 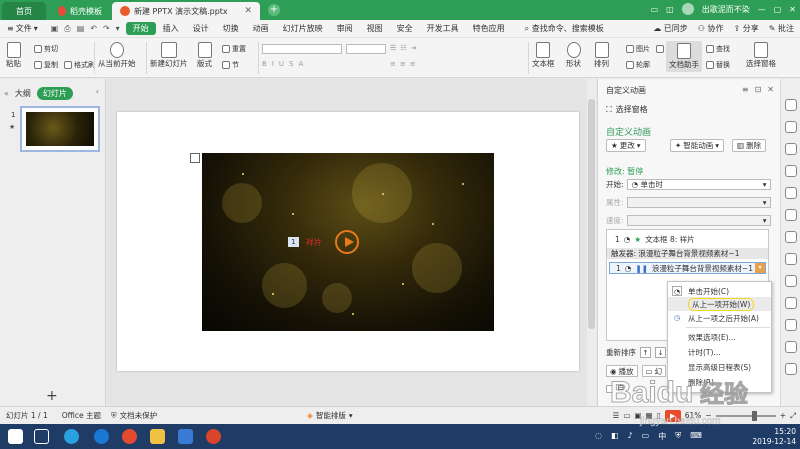 What do you see at coordinates (302, 49) in the screenshot?
I see `font-name-select` at bounding box center [302, 49].